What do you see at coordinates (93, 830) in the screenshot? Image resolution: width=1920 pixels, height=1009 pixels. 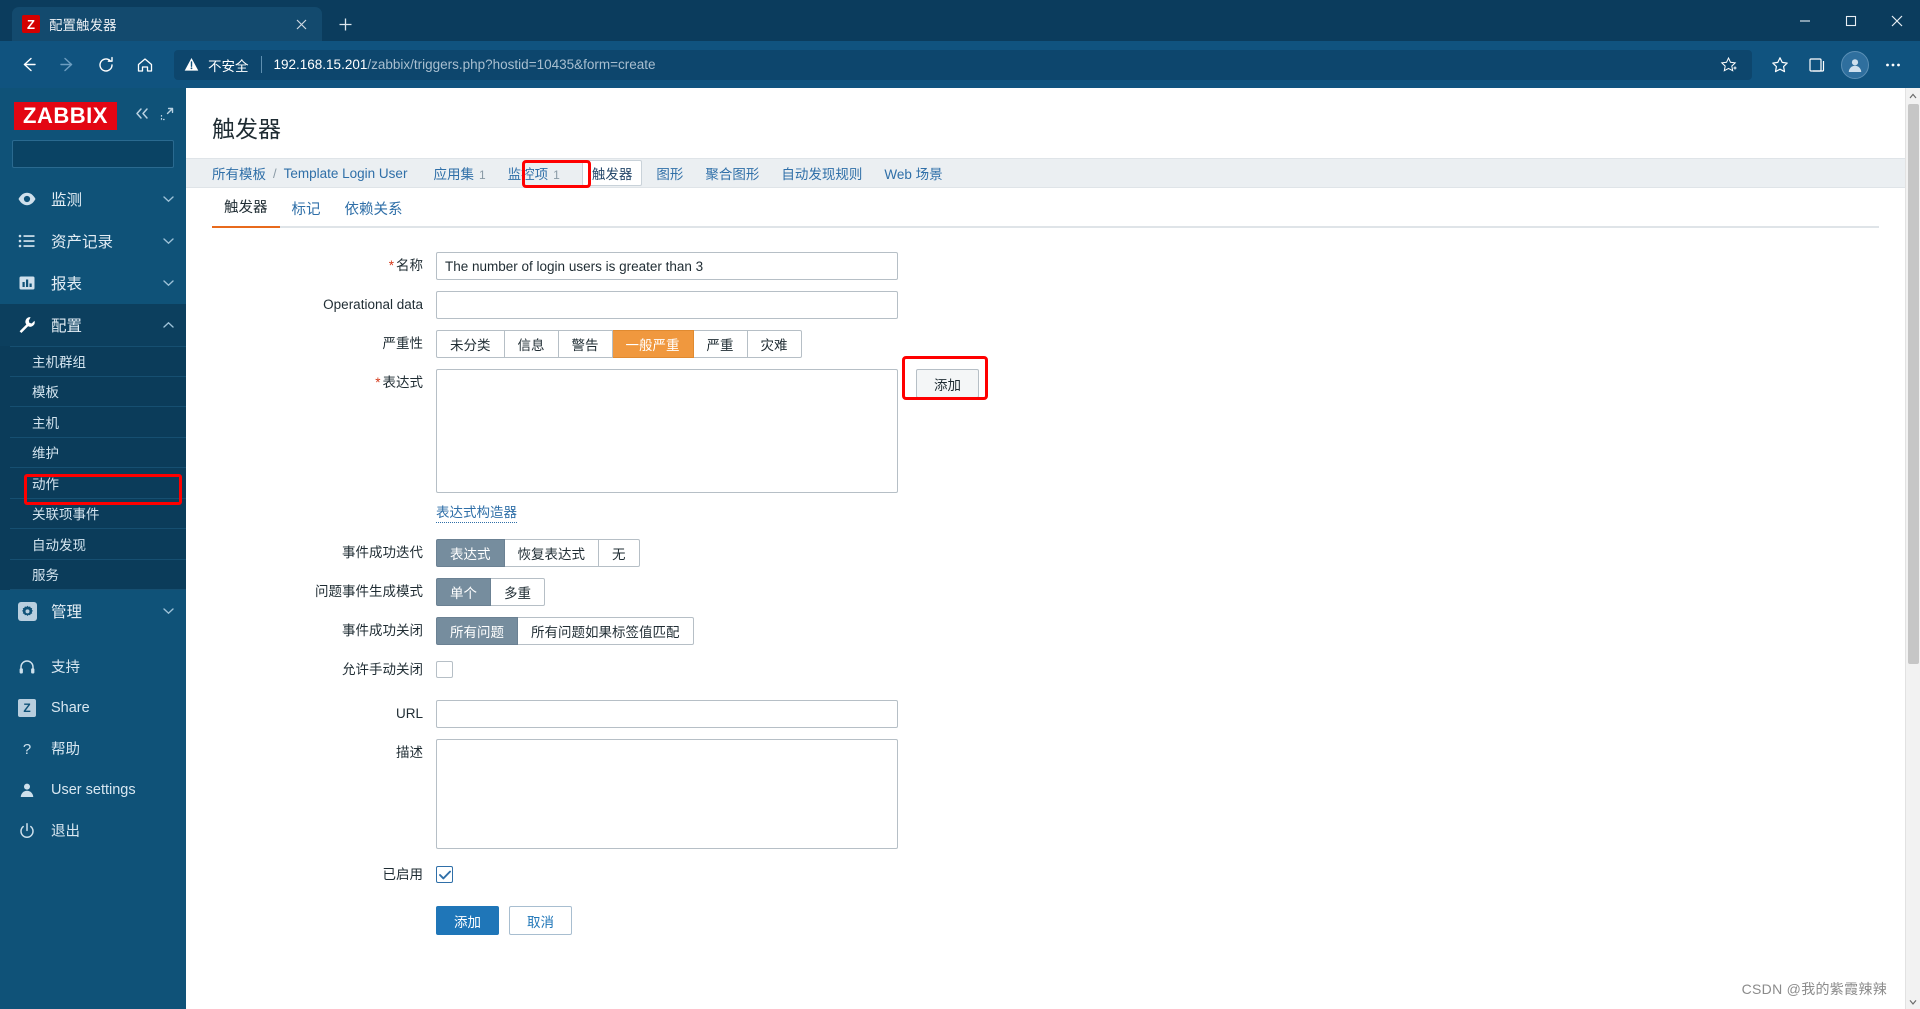 I see `sidebar-item-signout: 退出` at bounding box center [93, 830].